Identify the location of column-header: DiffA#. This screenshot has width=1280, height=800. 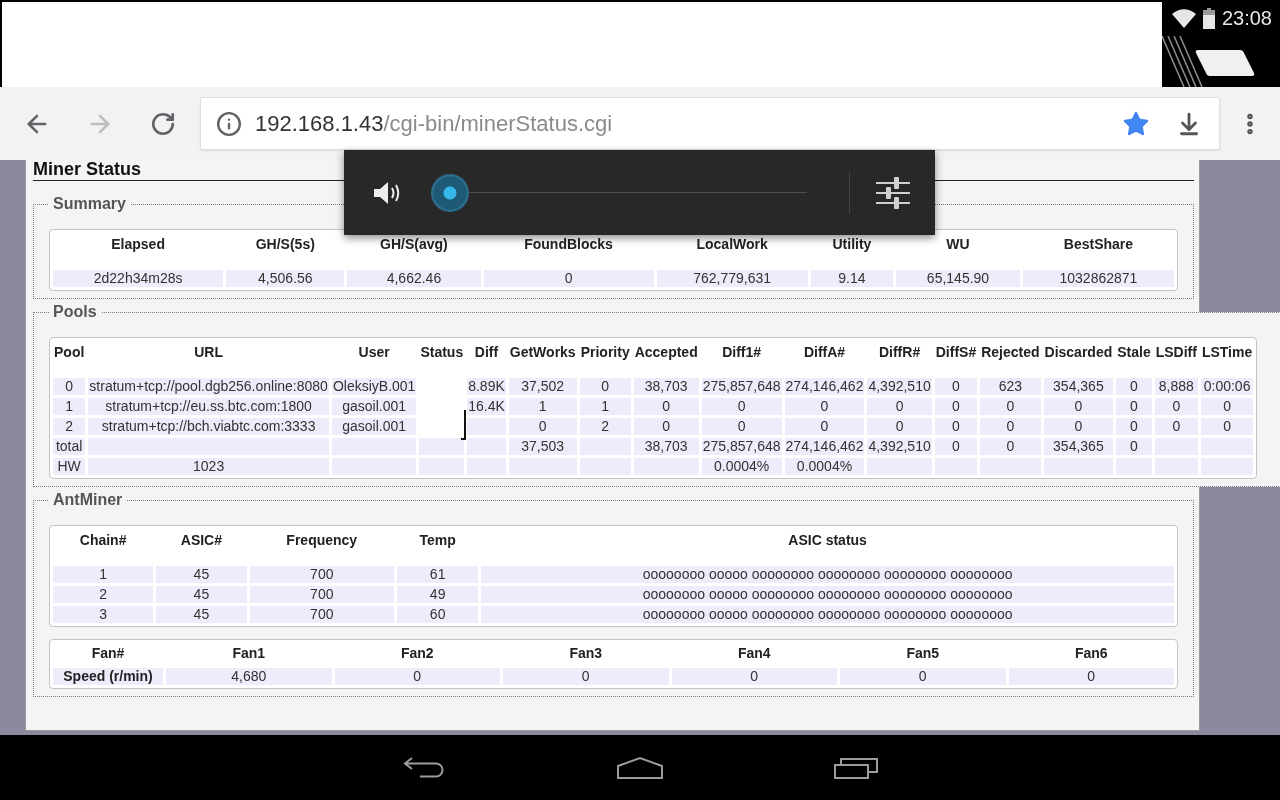
(824, 352).